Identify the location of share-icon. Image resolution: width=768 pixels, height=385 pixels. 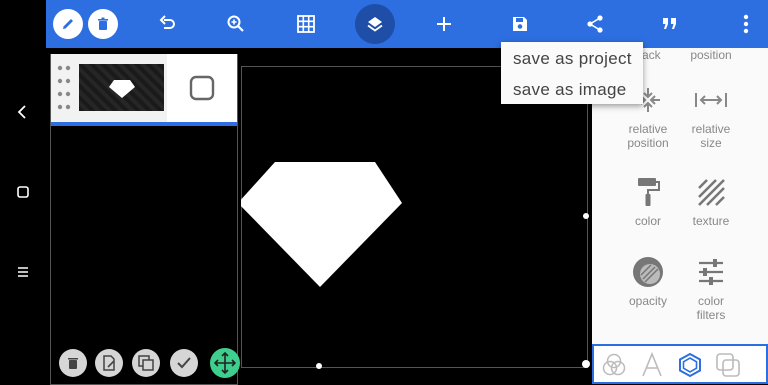
(595, 24).